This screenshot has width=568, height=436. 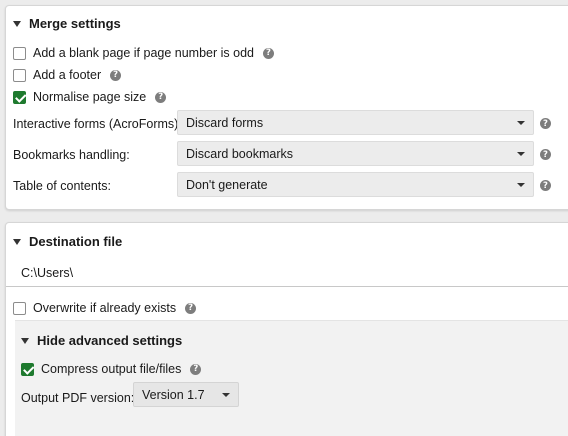 What do you see at coordinates (355, 184) in the screenshot?
I see `toc-select: Don't generate` at bounding box center [355, 184].